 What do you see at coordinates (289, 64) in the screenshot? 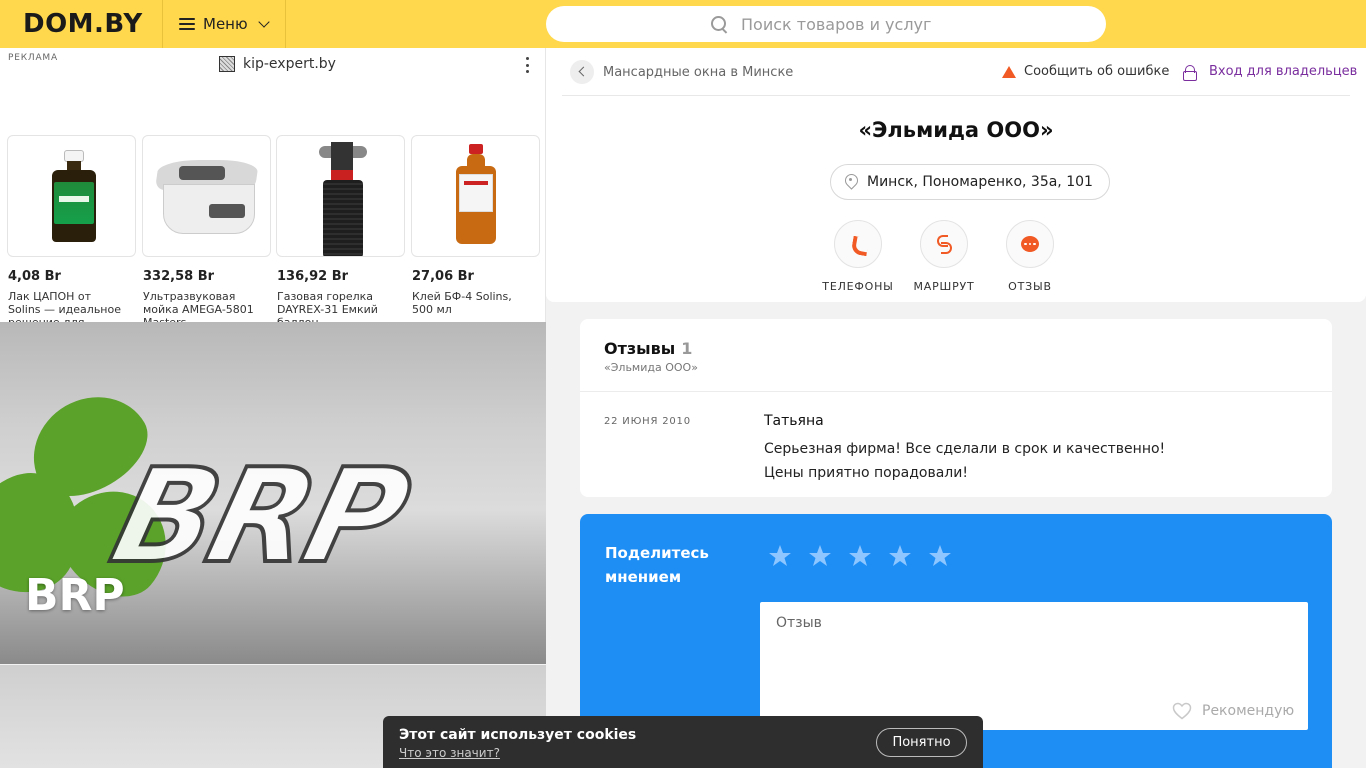
I see `ad-site-name: kip-expert.by` at bounding box center [289, 64].